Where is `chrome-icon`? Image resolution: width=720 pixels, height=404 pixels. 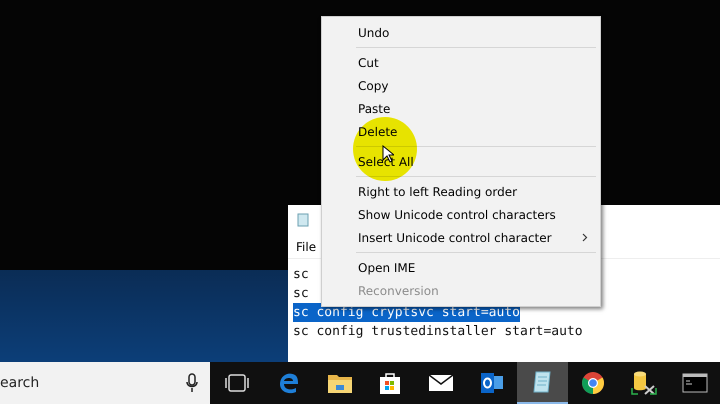 chrome-icon is located at coordinates (593, 383).